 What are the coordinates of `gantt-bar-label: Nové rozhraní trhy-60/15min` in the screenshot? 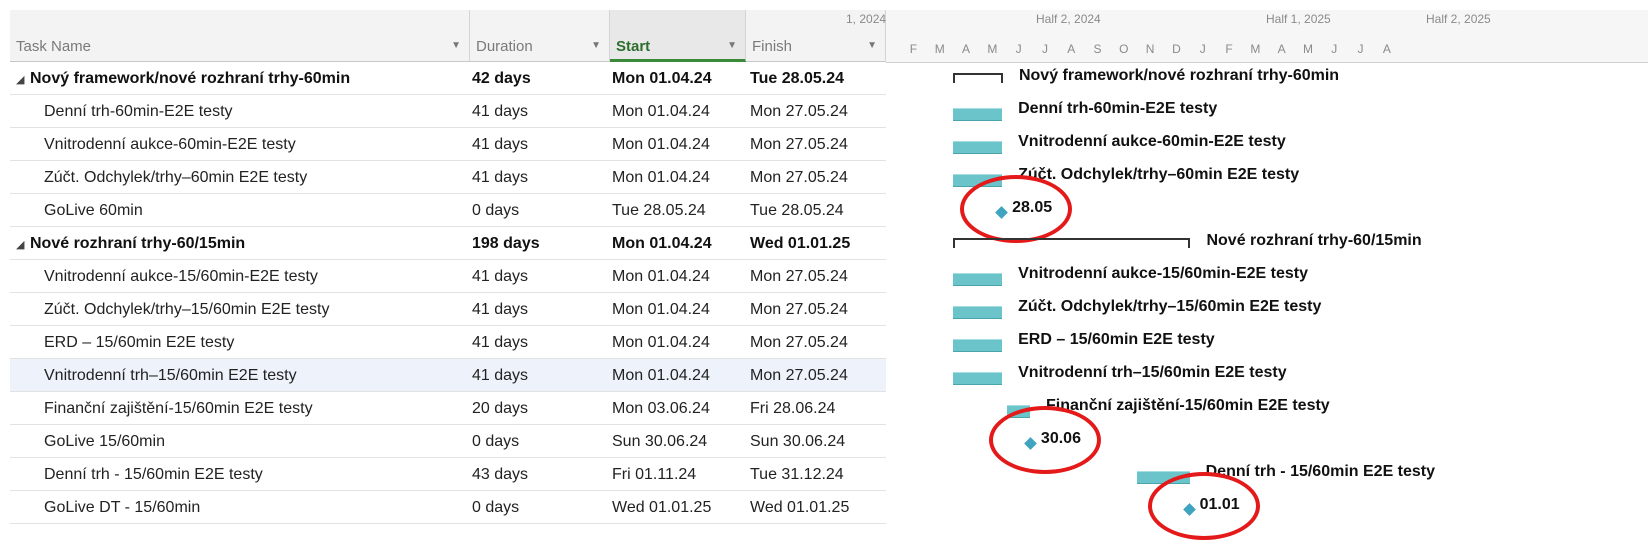 It's located at (1314, 240).